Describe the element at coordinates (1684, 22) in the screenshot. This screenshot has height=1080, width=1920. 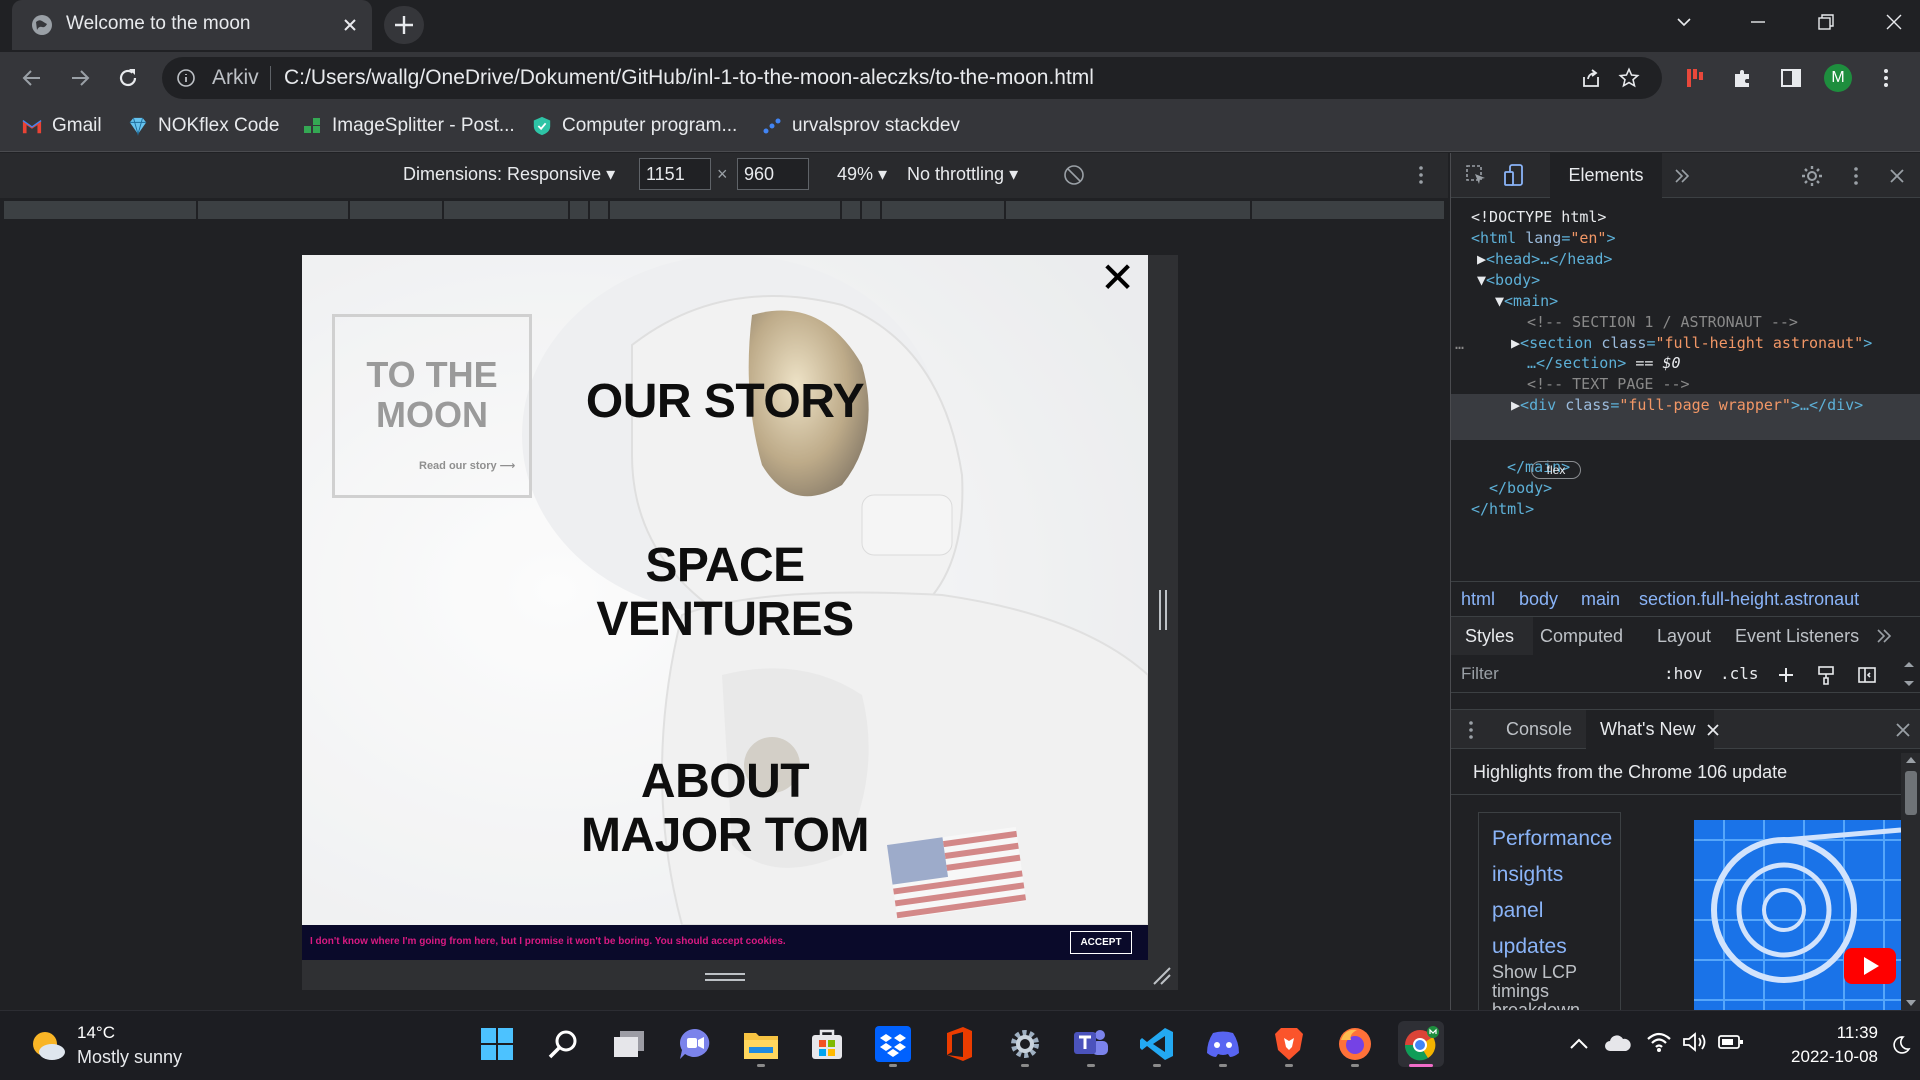
I see `tab-search-icon` at that location.